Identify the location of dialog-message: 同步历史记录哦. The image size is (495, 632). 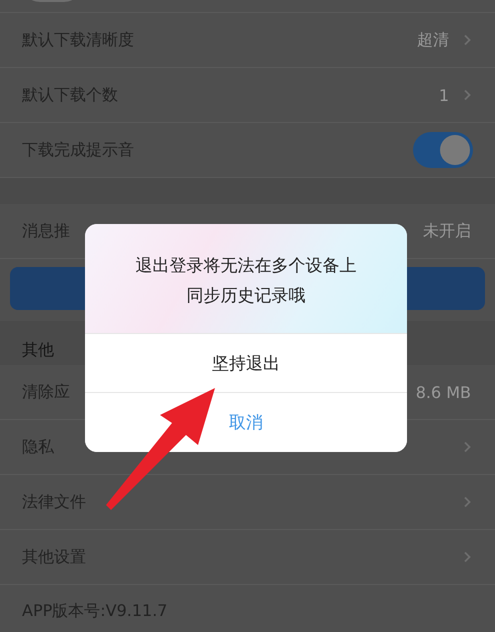
(246, 296).